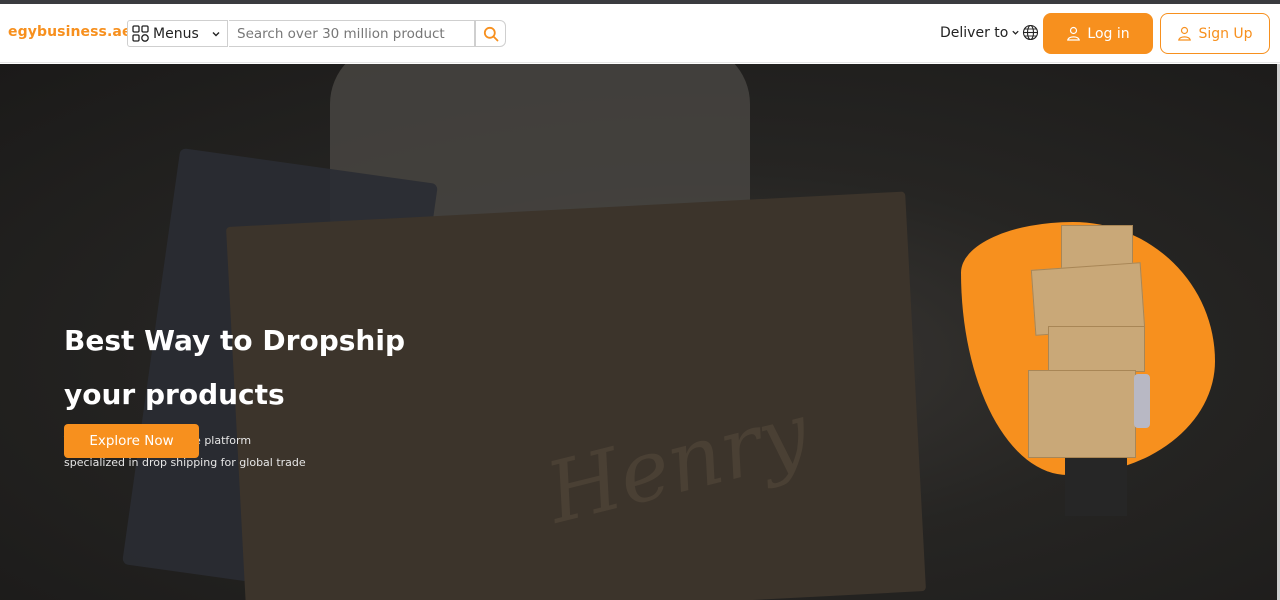 Image resolution: width=1280 pixels, height=600 pixels. What do you see at coordinates (352, 33) in the screenshot?
I see `search-input` at bounding box center [352, 33].